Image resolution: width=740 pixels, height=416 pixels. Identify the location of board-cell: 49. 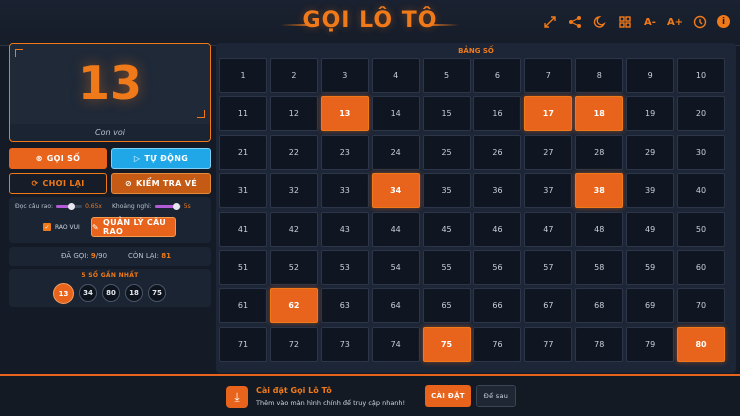
(650, 229).